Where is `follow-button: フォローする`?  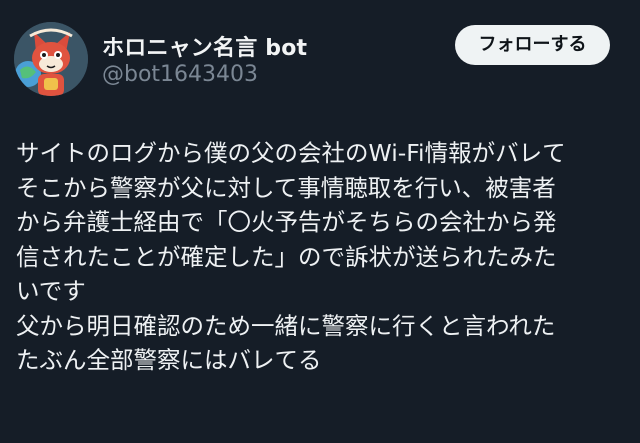
follow-button: フォローする is located at coordinates (532, 45).